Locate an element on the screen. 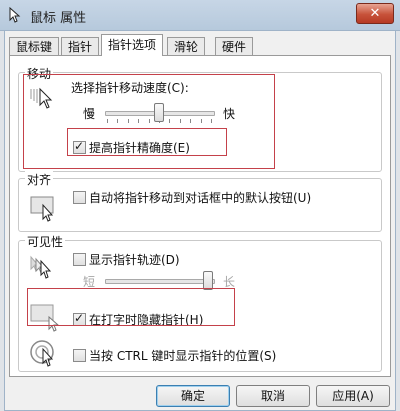  cancel-button: 取消 is located at coordinates (273, 396).